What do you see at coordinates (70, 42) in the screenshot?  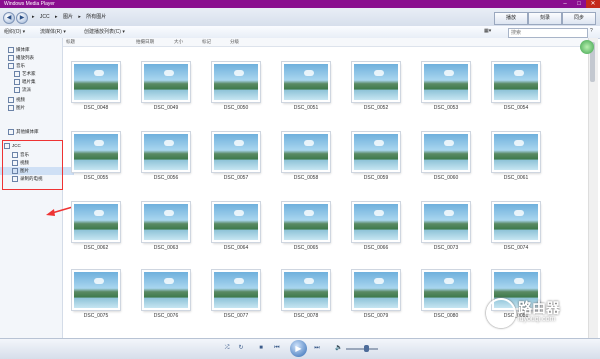 I see `column-title: 标题` at bounding box center [70, 42].